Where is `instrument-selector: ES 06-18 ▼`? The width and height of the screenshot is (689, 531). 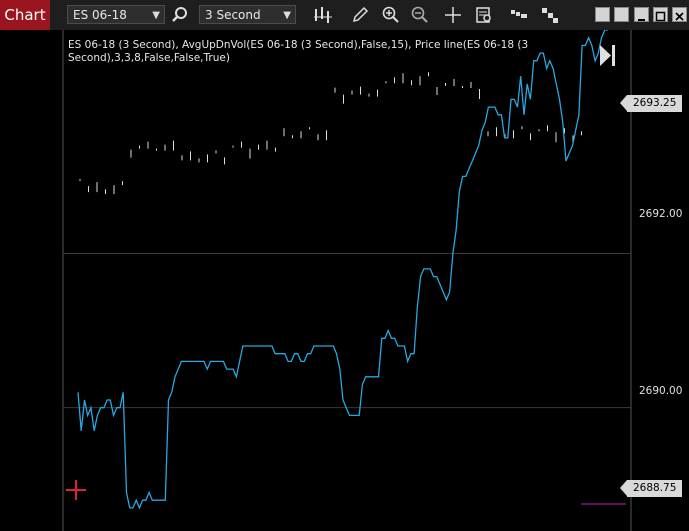 instrument-selector: ES 06-18 ▼ is located at coordinates (116, 14).